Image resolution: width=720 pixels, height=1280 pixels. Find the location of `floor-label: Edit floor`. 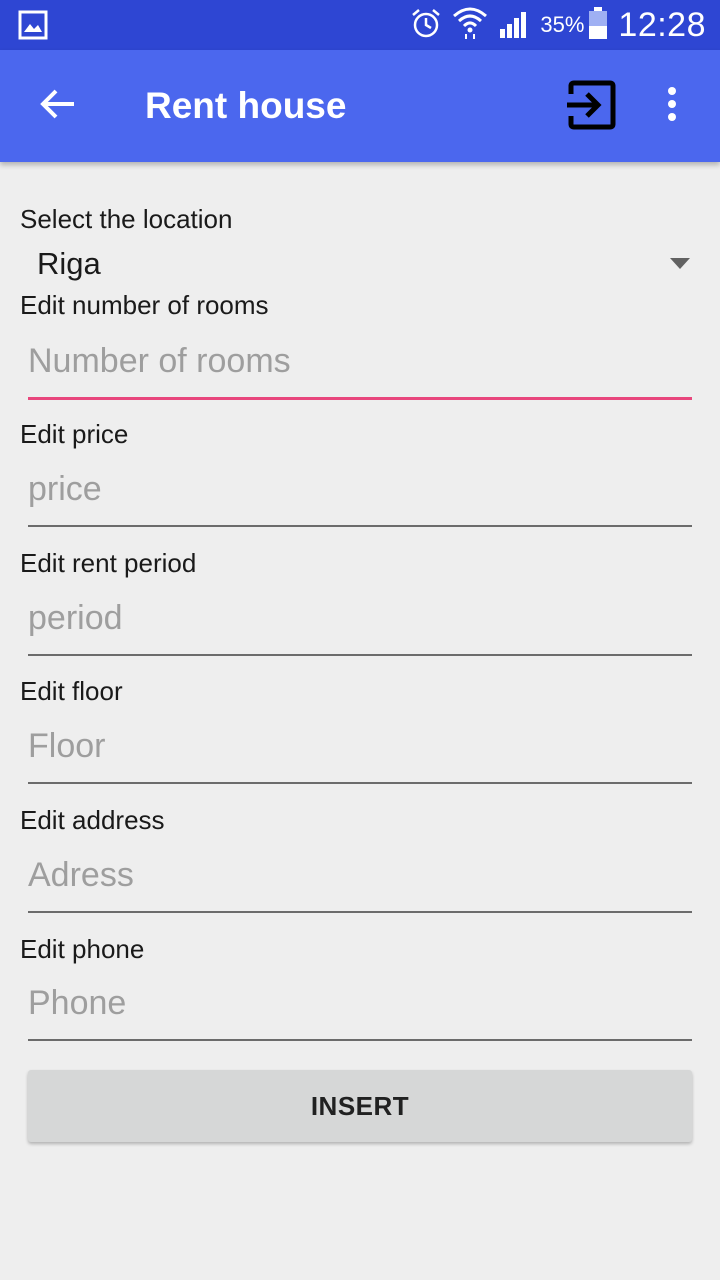

floor-label: Edit floor is located at coordinates (71, 691).